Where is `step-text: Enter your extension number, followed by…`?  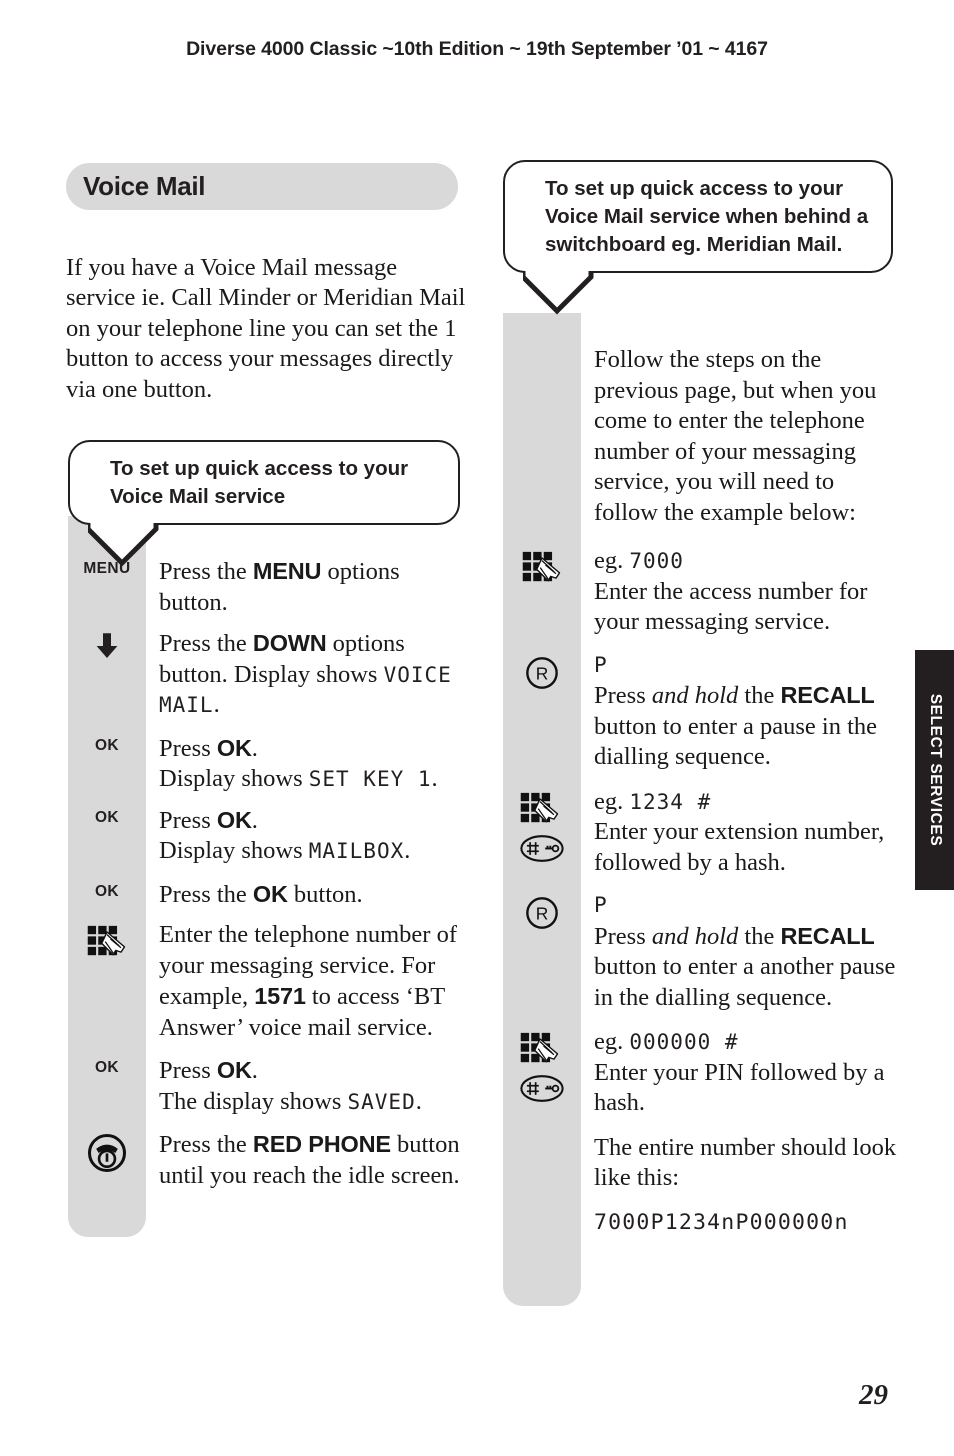
step-text: Enter your extension number, followed by… is located at coordinates (739, 847).